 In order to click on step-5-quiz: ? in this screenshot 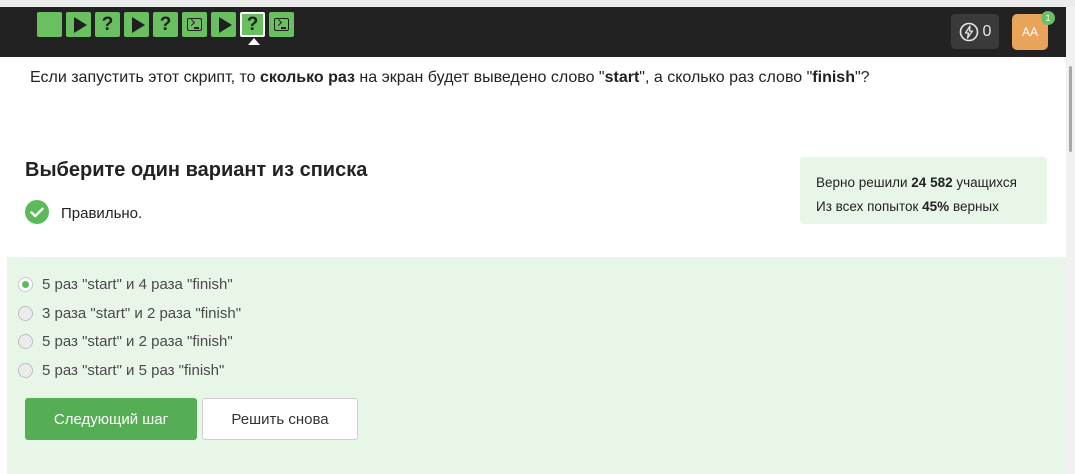, I will do `click(165, 24)`.